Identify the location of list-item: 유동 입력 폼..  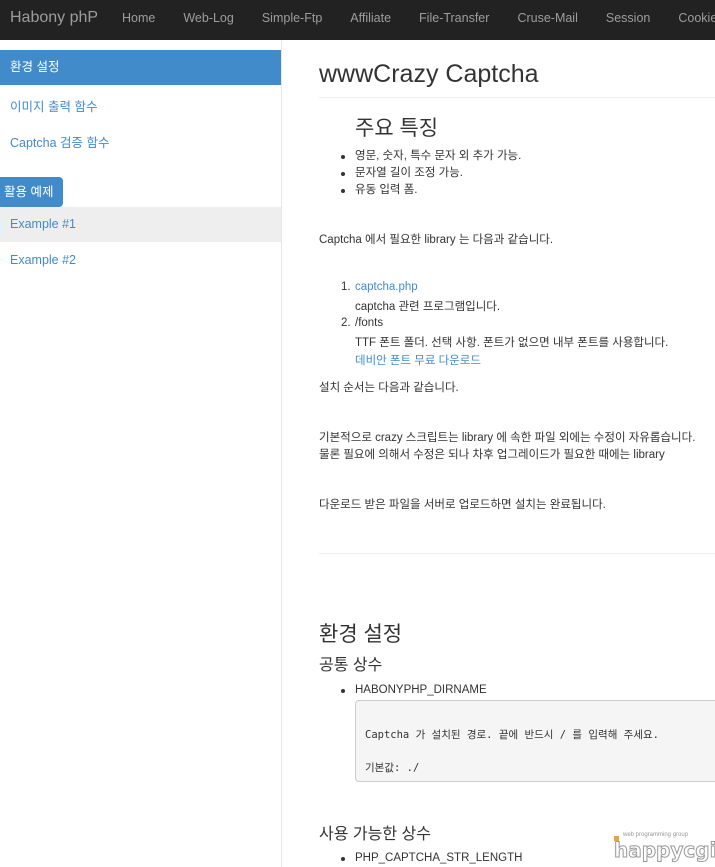
(430, 190).